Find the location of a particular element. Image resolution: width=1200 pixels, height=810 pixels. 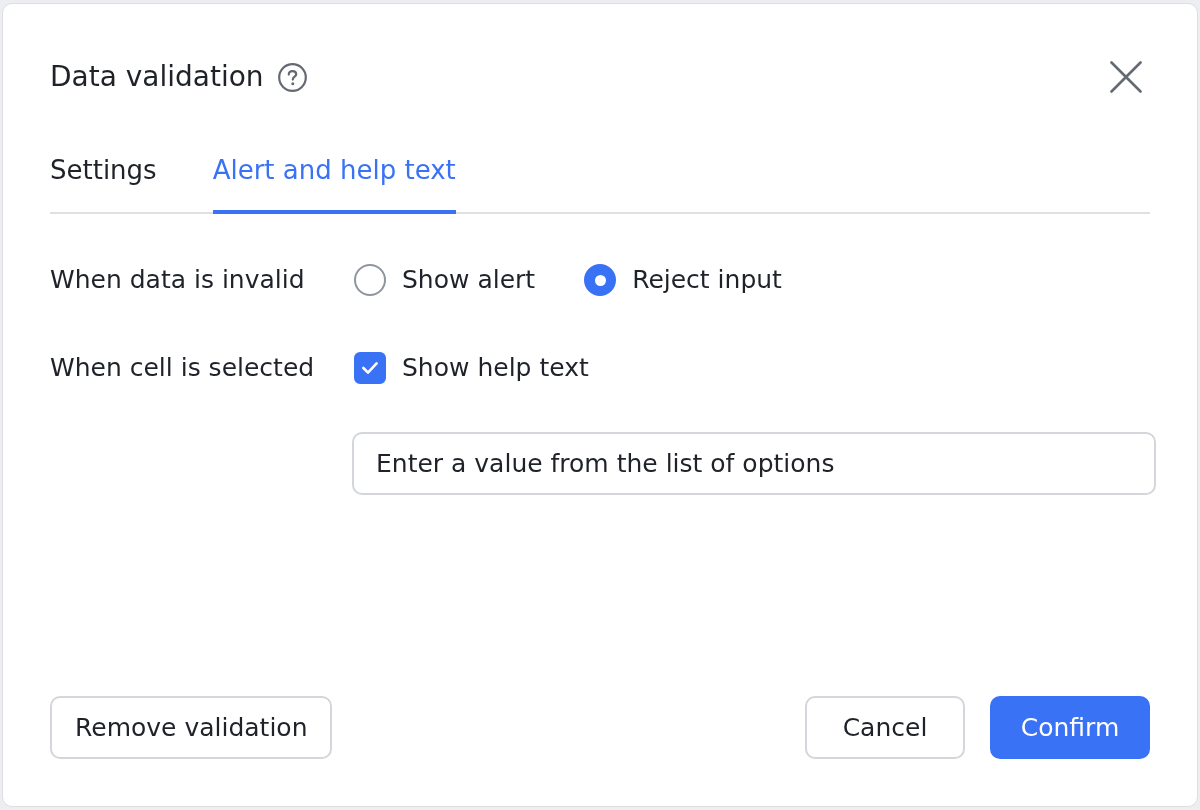

secondary-button: Cancel is located at coordinates (885, 727).